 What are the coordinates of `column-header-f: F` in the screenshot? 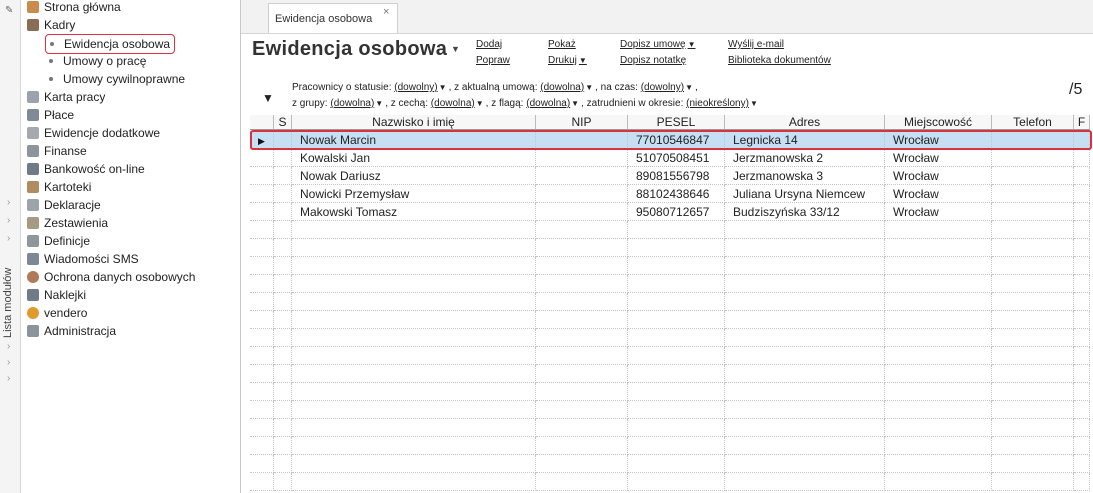 It's located at (1082, 122).